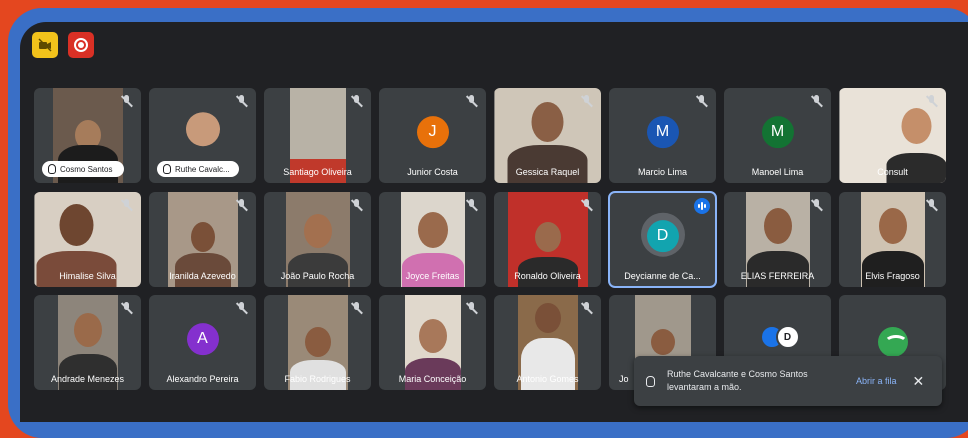 The image size is (968, 438). Describe the element at coordinates (202, 128) in the screenshot. I see `profile-photo` at that location.